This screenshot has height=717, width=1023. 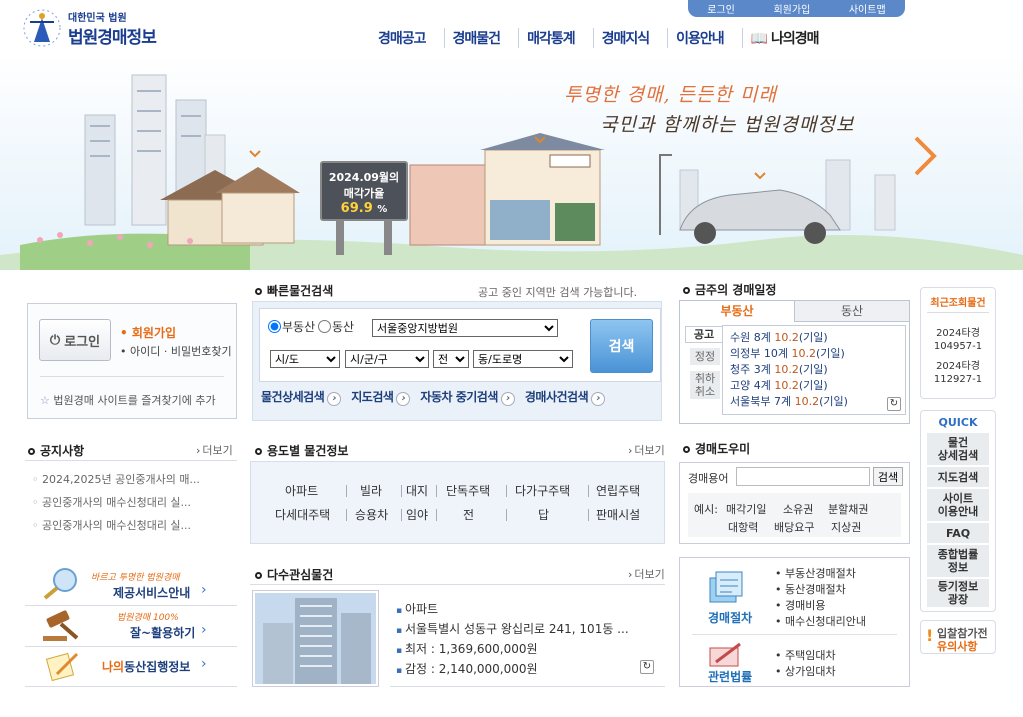 I want to click on schedule-side-correction: 정정, so click(x=705, y=356).